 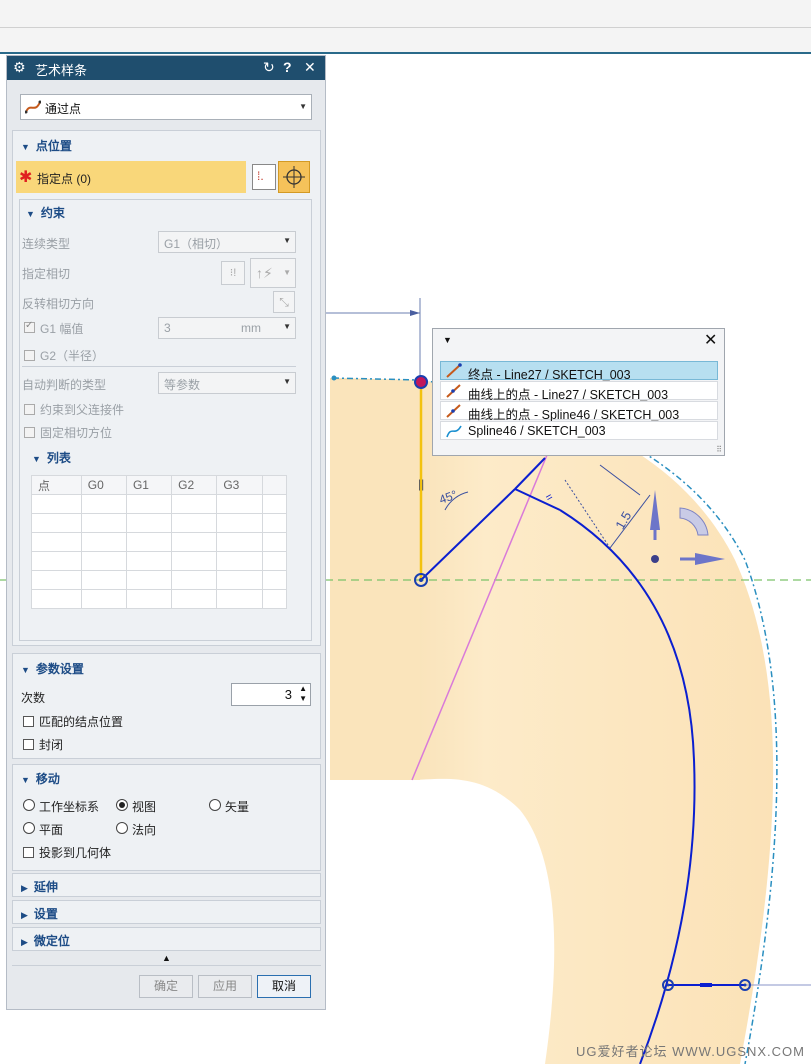 What do you see at coordinates (579, 391) in the screenshot?
I see `quickpick-item: 曲线上的点 - Line27 / SKETCH_003` at bounding box center [579, 391].